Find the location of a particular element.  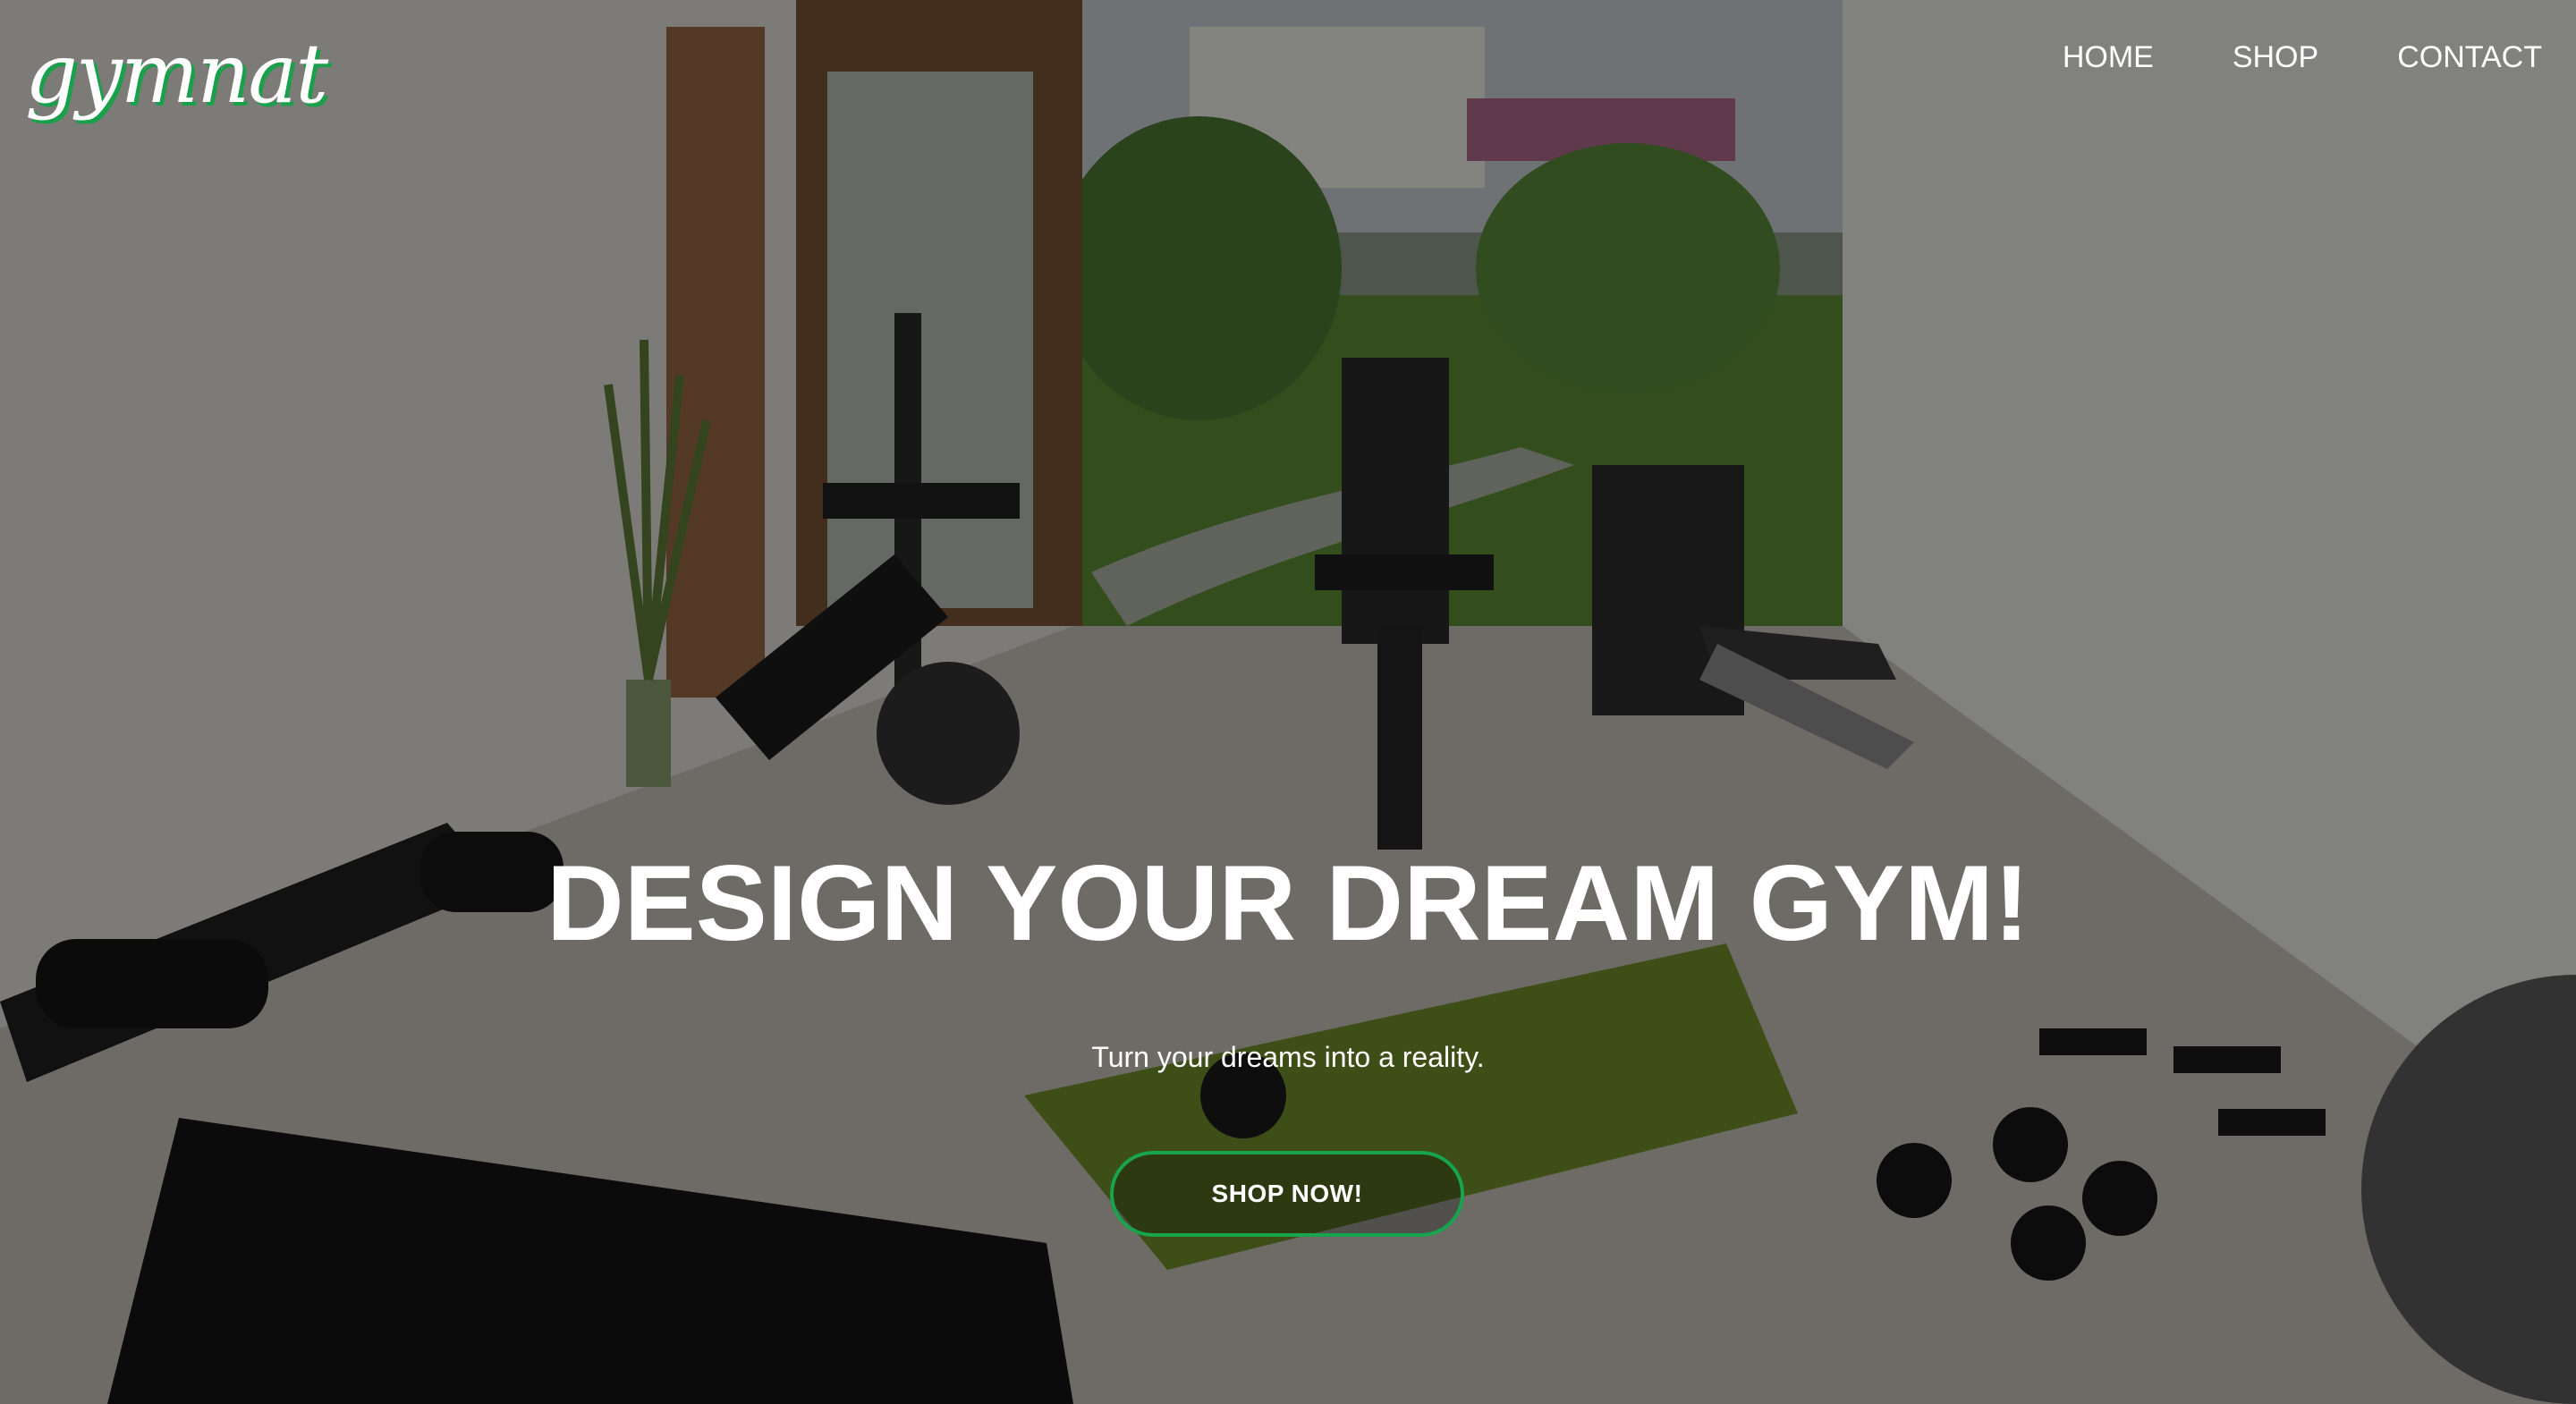

nav-link-contact: CONTACT is located at coordinates (2469, 58).